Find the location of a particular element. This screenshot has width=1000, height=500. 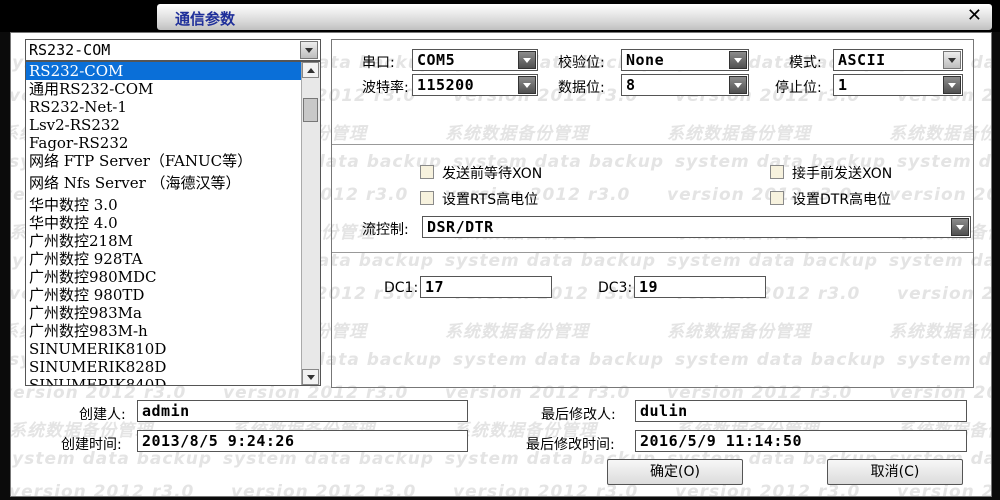

modified-time-label: 最后修改时间: is located at coordinates (570, 445).